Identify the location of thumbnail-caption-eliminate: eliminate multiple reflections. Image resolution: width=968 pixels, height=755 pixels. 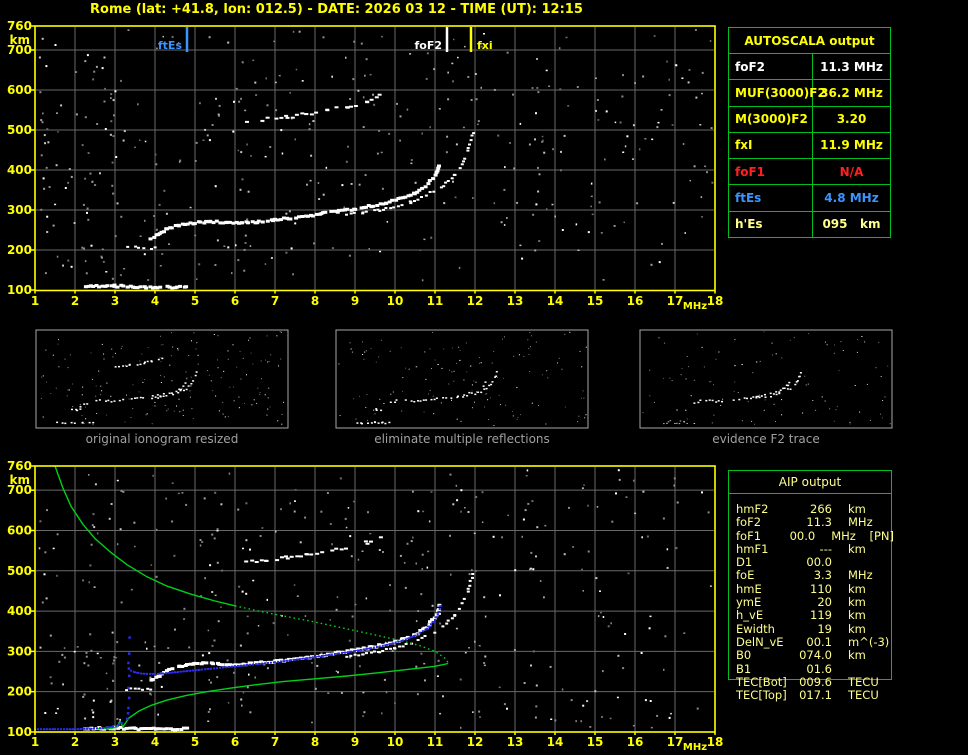
(462, 439).